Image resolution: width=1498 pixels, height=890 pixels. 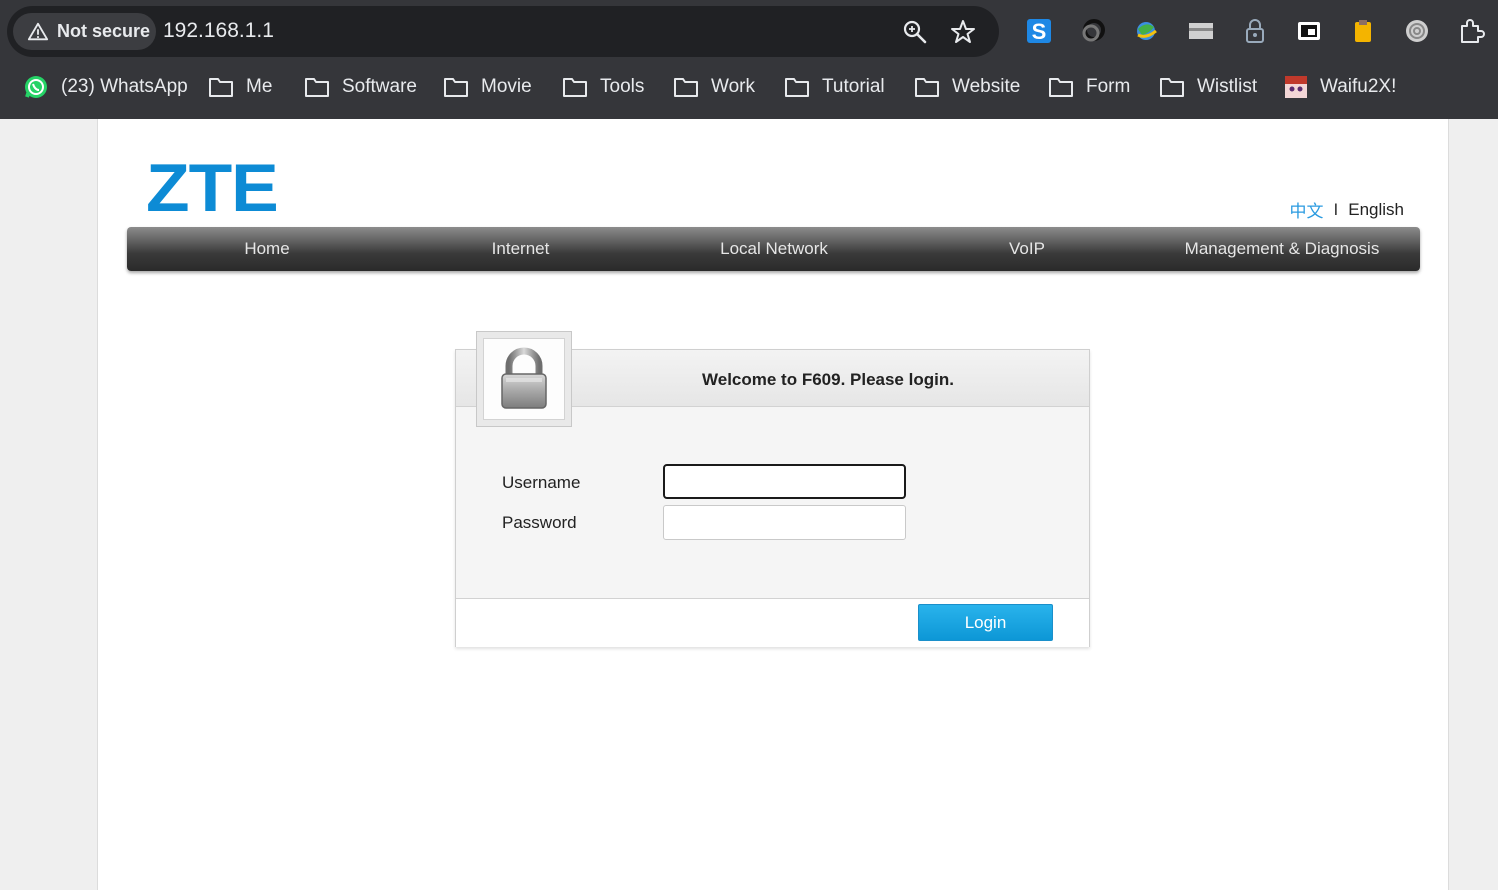 I want to click on bookmark-software: Software, so click(x=360, y=87).